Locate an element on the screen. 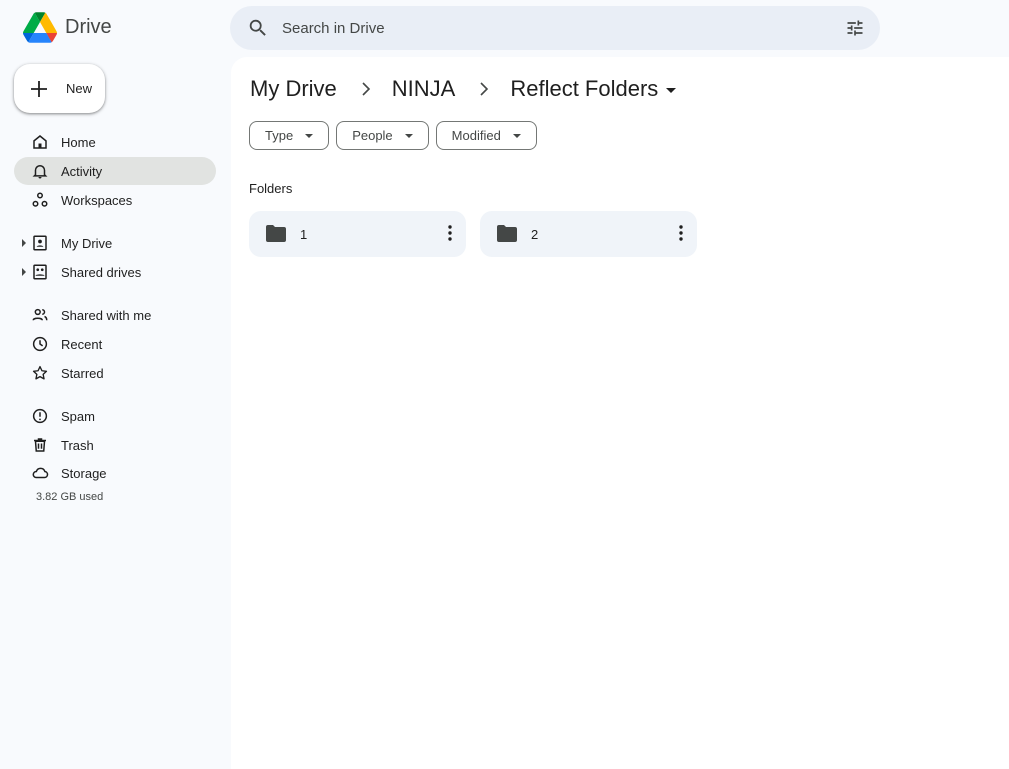  sidebar-item-my-drive: My Drive is located at coordinates (115, 243).